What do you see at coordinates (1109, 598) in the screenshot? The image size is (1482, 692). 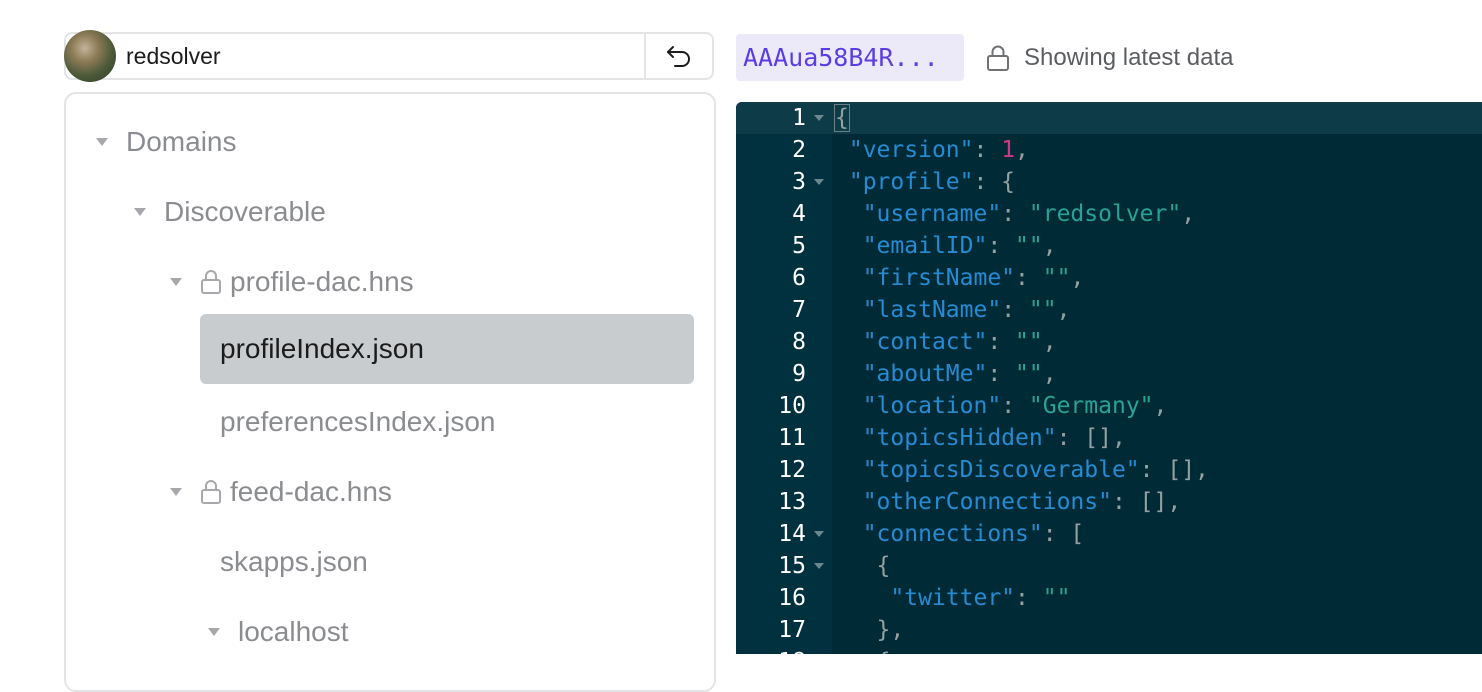 I see `code-line: 16 "twitter": ""` at bounding box center [1109, 598].